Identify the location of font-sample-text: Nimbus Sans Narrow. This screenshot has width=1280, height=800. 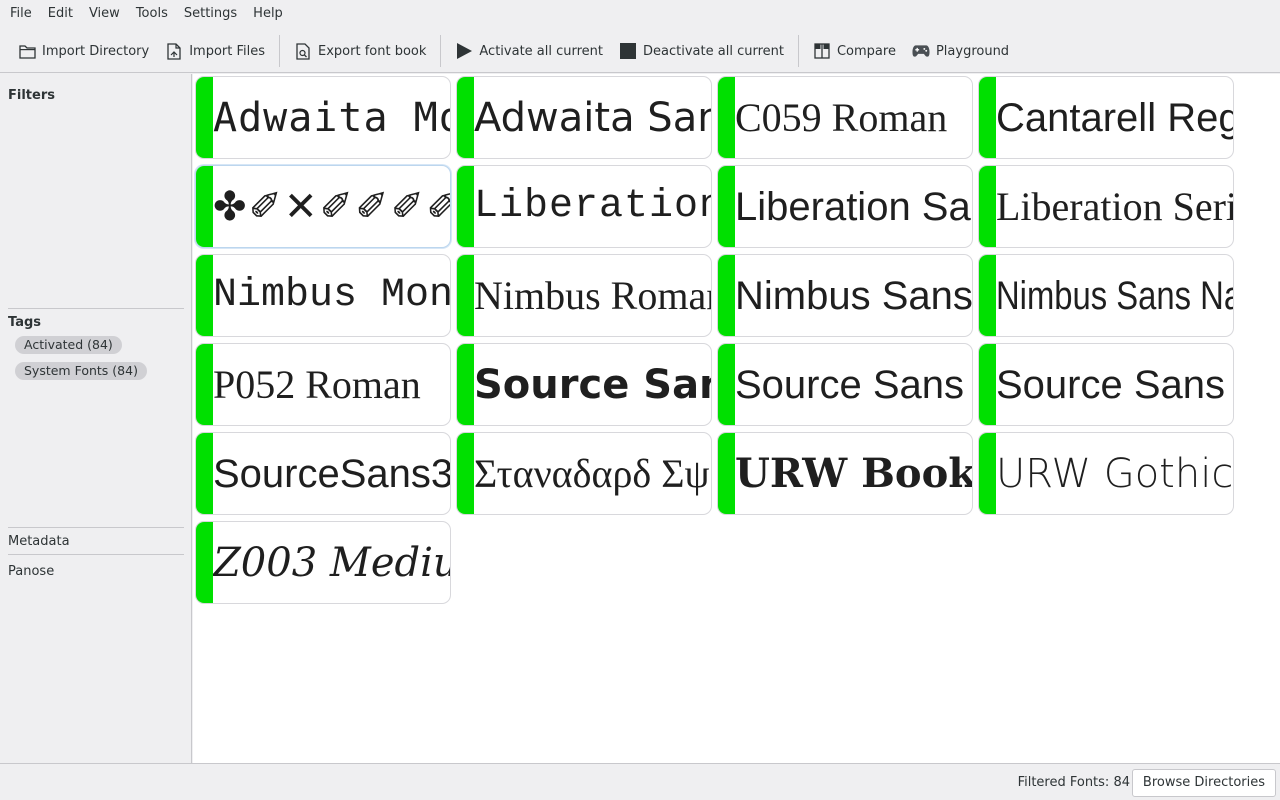
(1114, 295).